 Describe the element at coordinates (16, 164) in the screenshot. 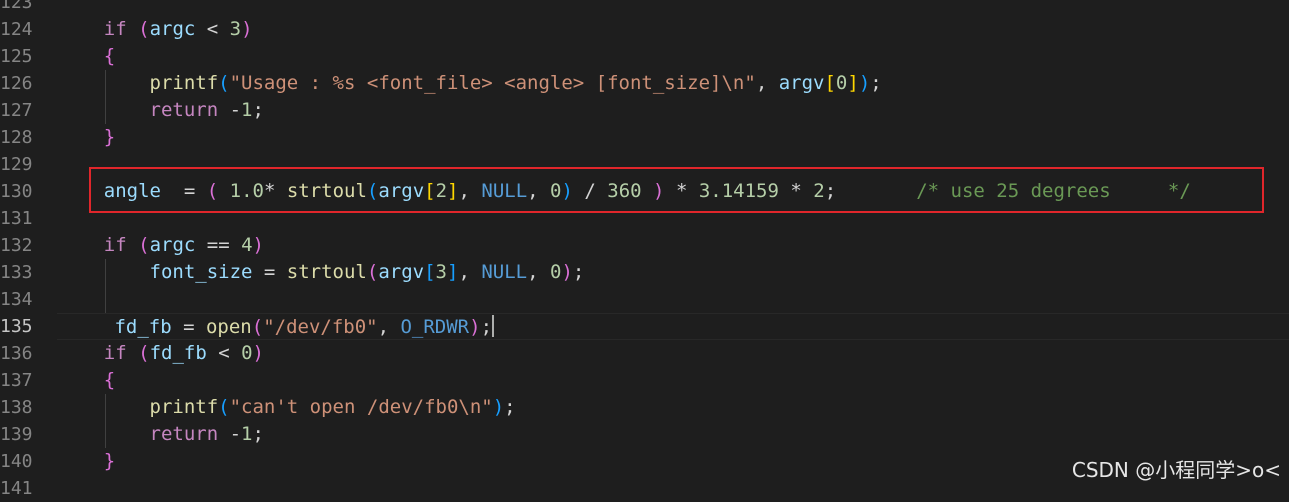

I see `line-number: 129` at that location.